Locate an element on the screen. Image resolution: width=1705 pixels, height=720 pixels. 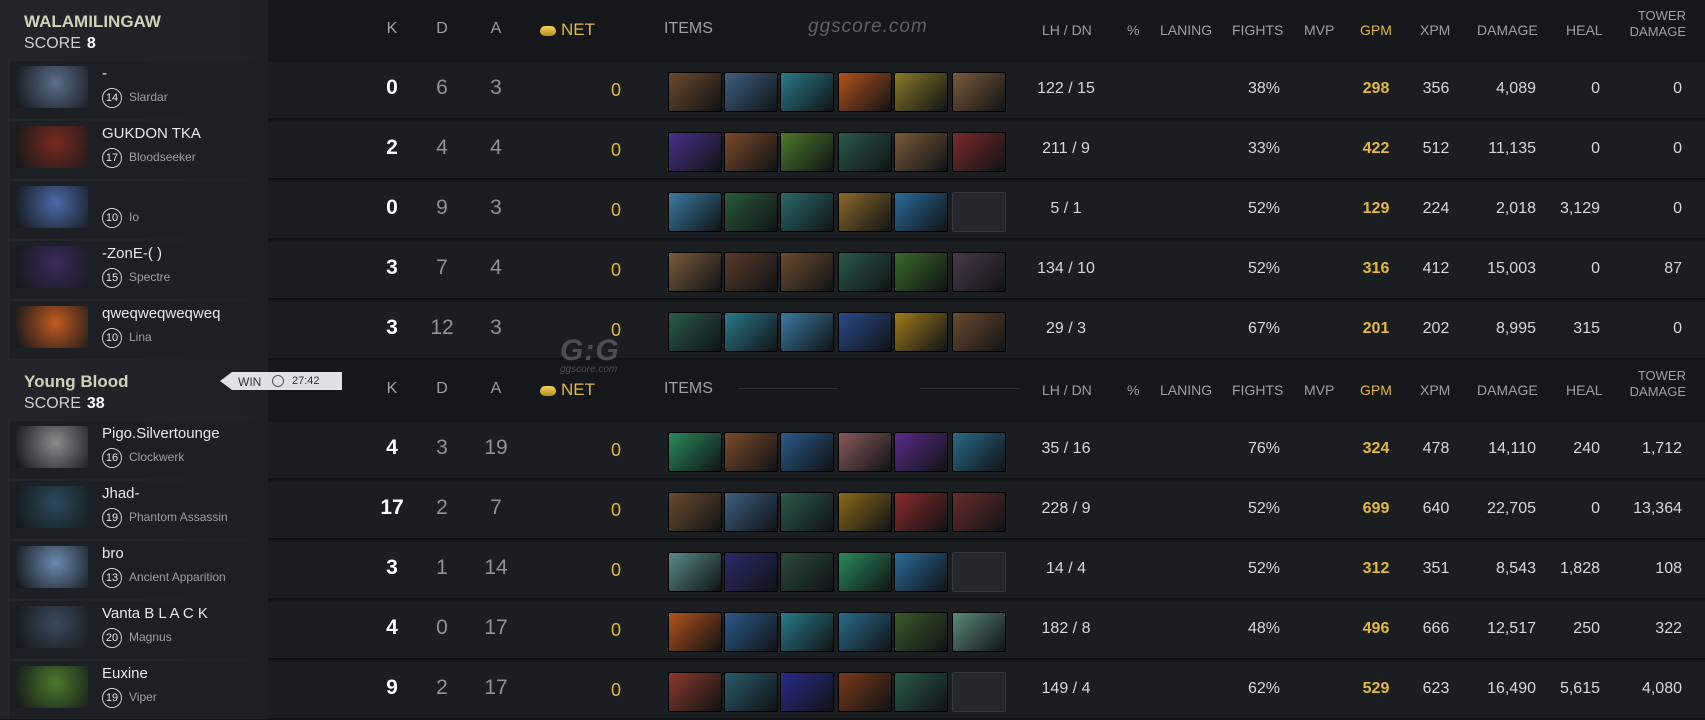
kills-value: 4 is located at coordinates (392, 627).